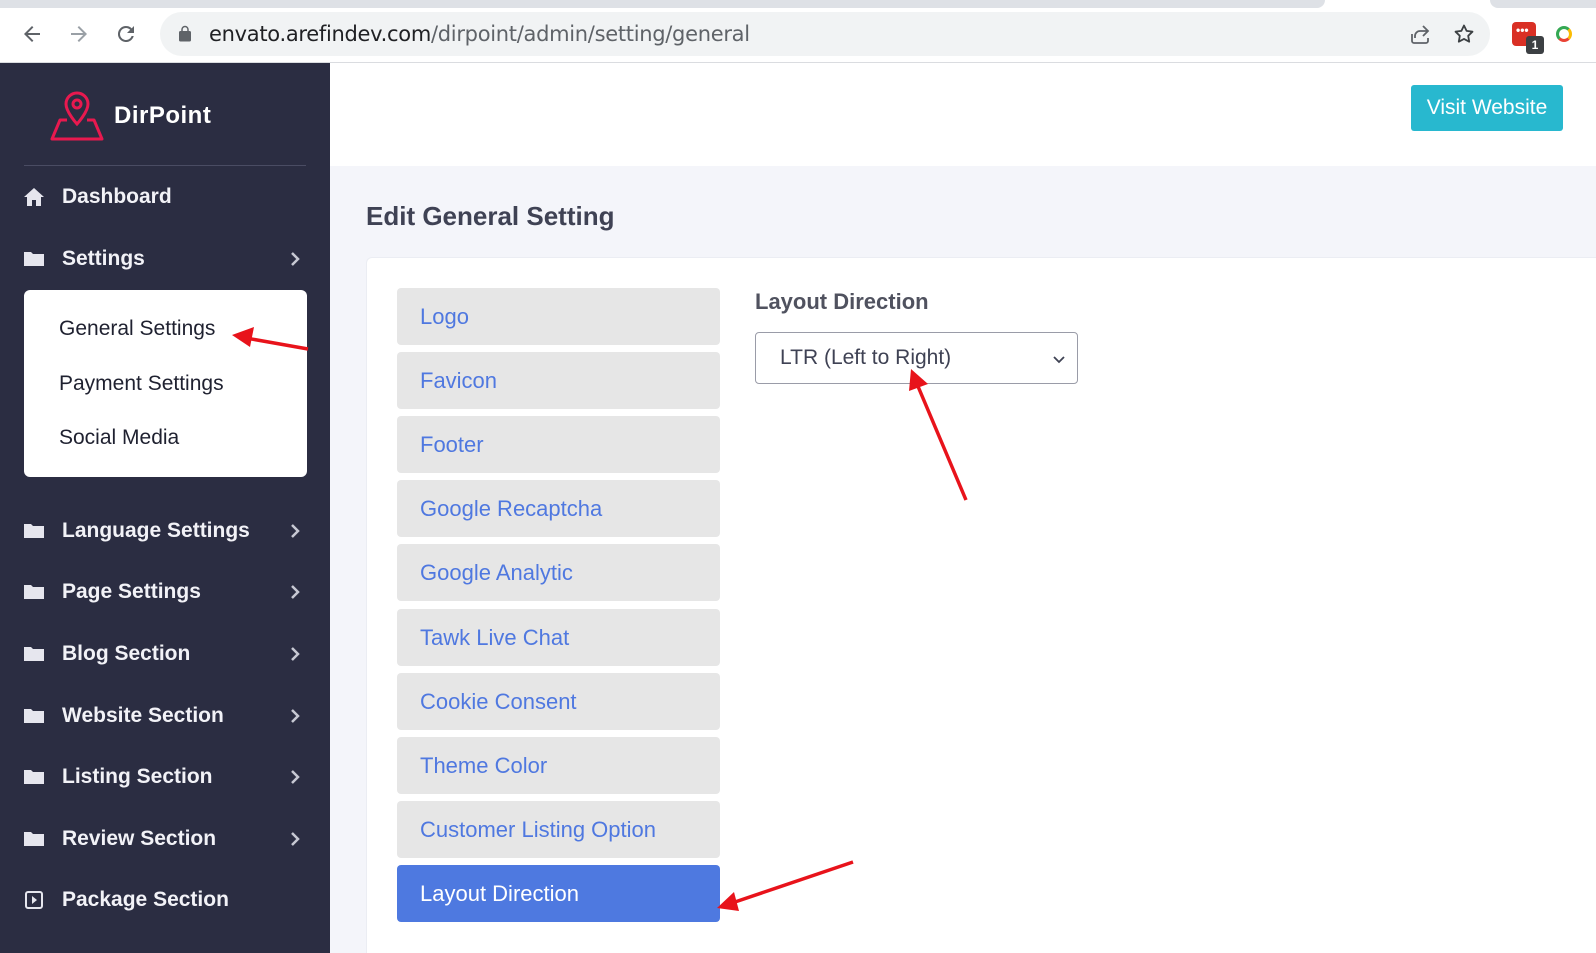 The width and height of the screenshot is (1596, 953). Describe the element at coordinates (156, 530) in the screenshot. I see `sidebar-item-label: Language Settings` at that location.